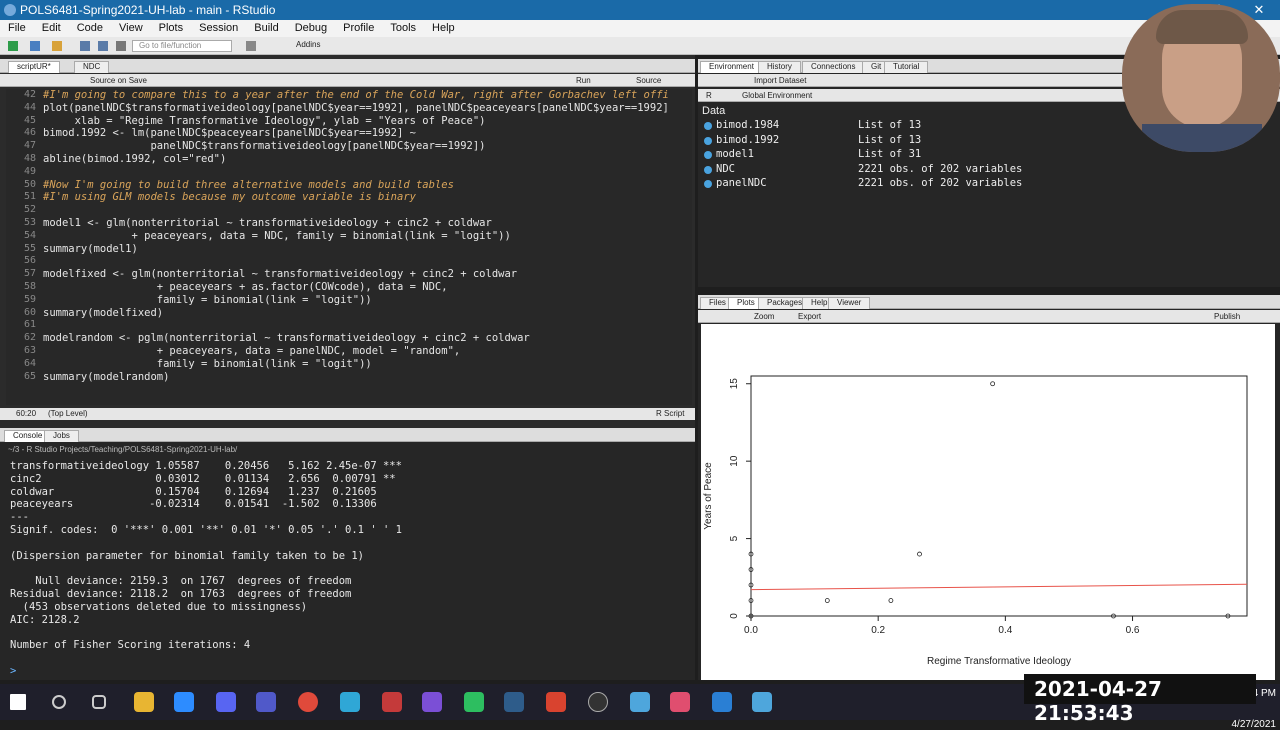 This screenshot has width=1280, height=730. I want to click on chrome-icon, so click(308, 702).